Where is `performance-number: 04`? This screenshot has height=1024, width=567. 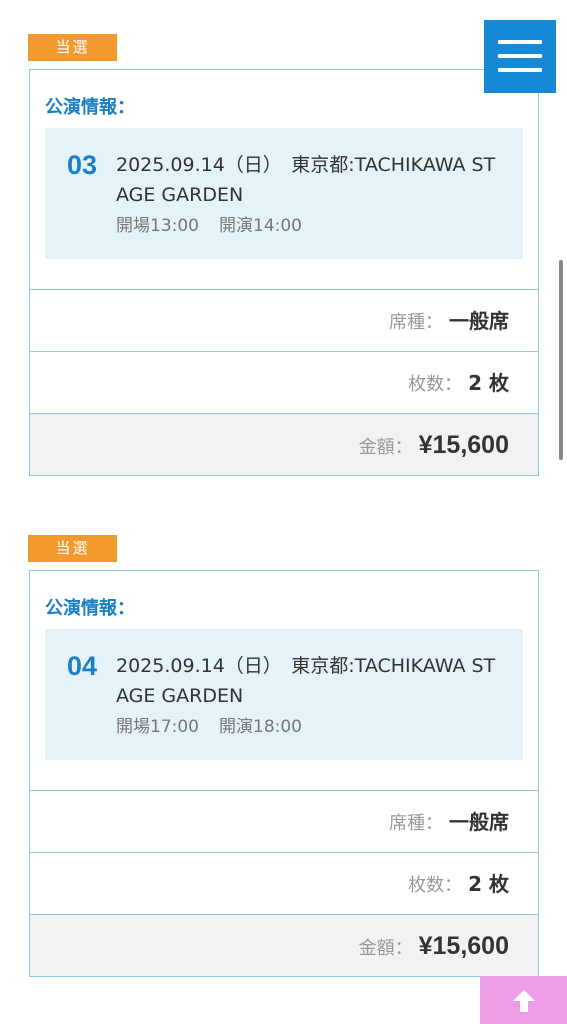
performance-number: 04 is located at coordinates (82, 666).